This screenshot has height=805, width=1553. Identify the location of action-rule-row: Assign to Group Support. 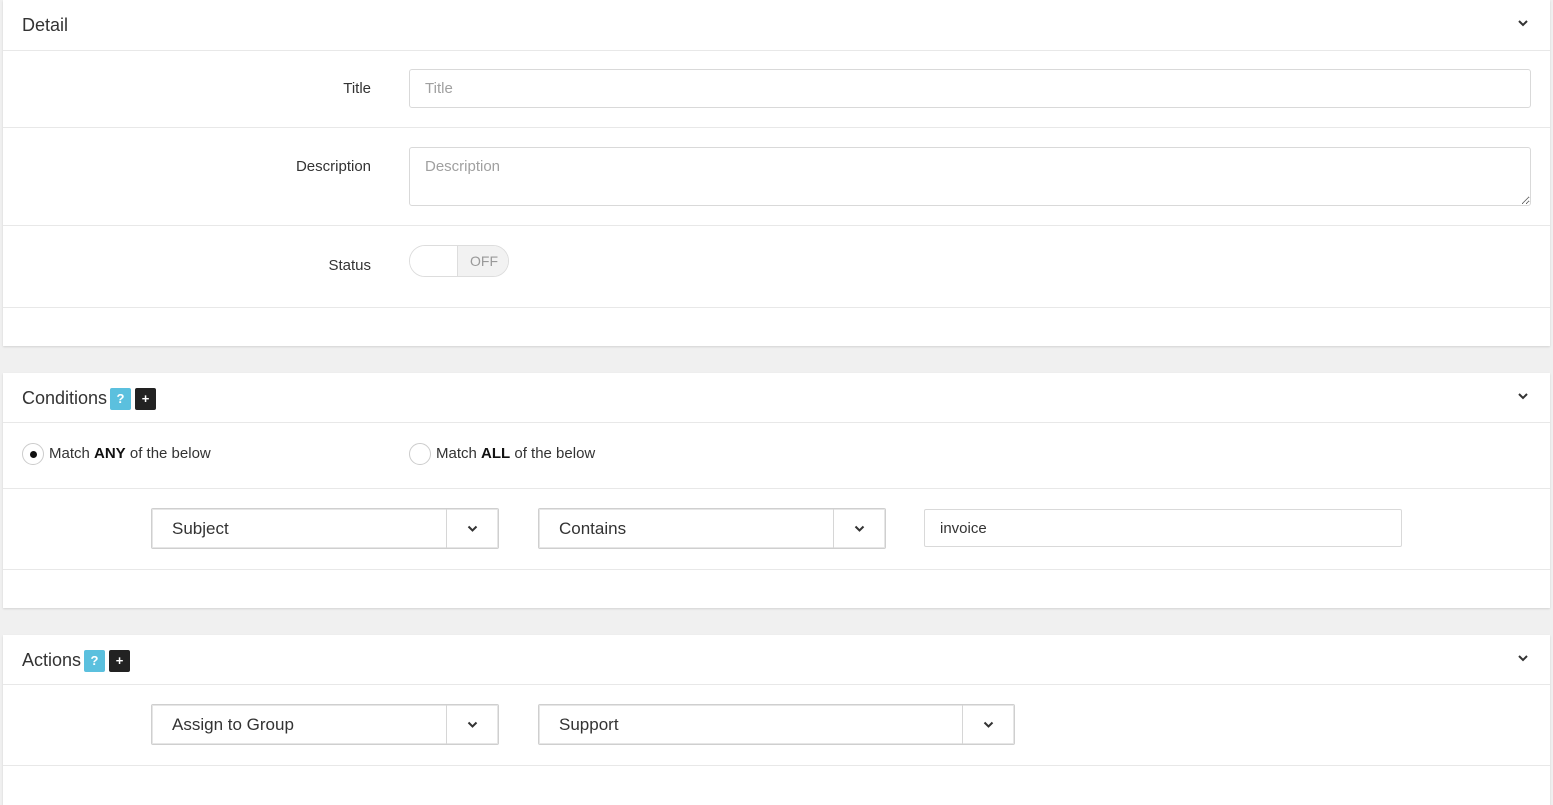
(776, 725).